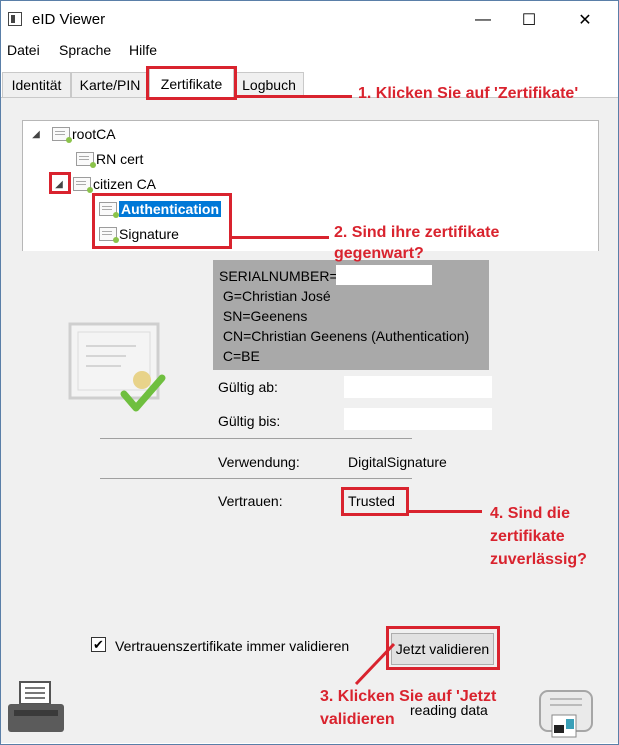  I want to click on menu-sprache: Sprache, so click(85, 50).